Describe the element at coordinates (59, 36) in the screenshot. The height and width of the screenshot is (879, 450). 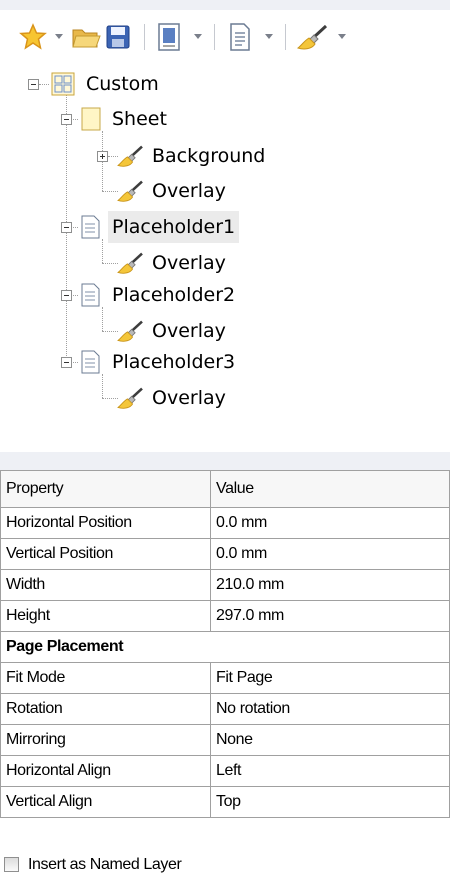
I see `favorites-dropdown-arrow` at that location.